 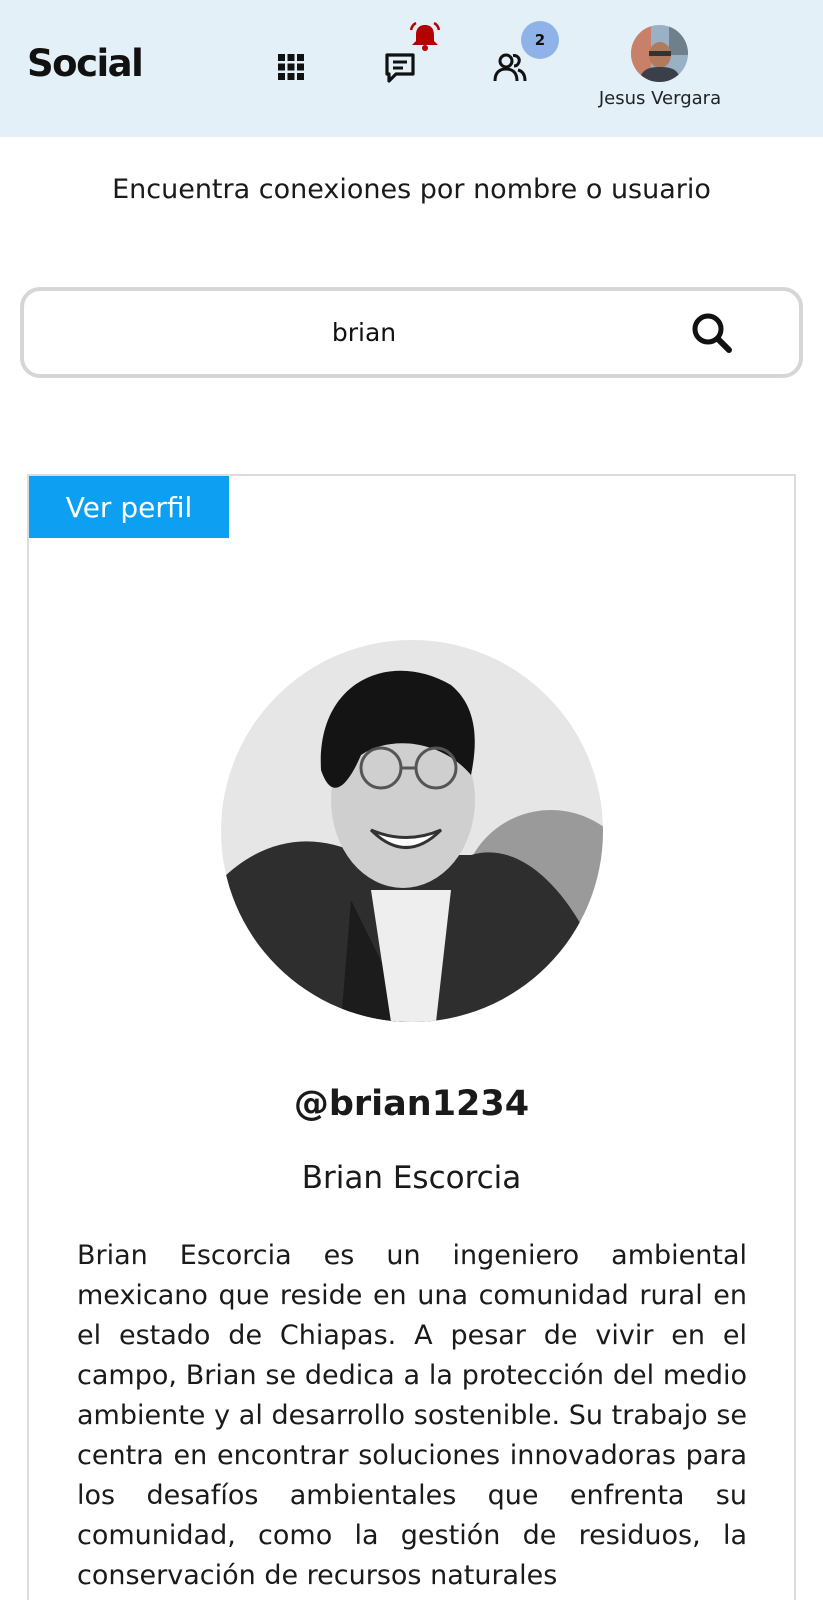 What do you see at coordinates (412, 831) in the screenshot?
I see `profile-photo` at bounding box center [412, 831].